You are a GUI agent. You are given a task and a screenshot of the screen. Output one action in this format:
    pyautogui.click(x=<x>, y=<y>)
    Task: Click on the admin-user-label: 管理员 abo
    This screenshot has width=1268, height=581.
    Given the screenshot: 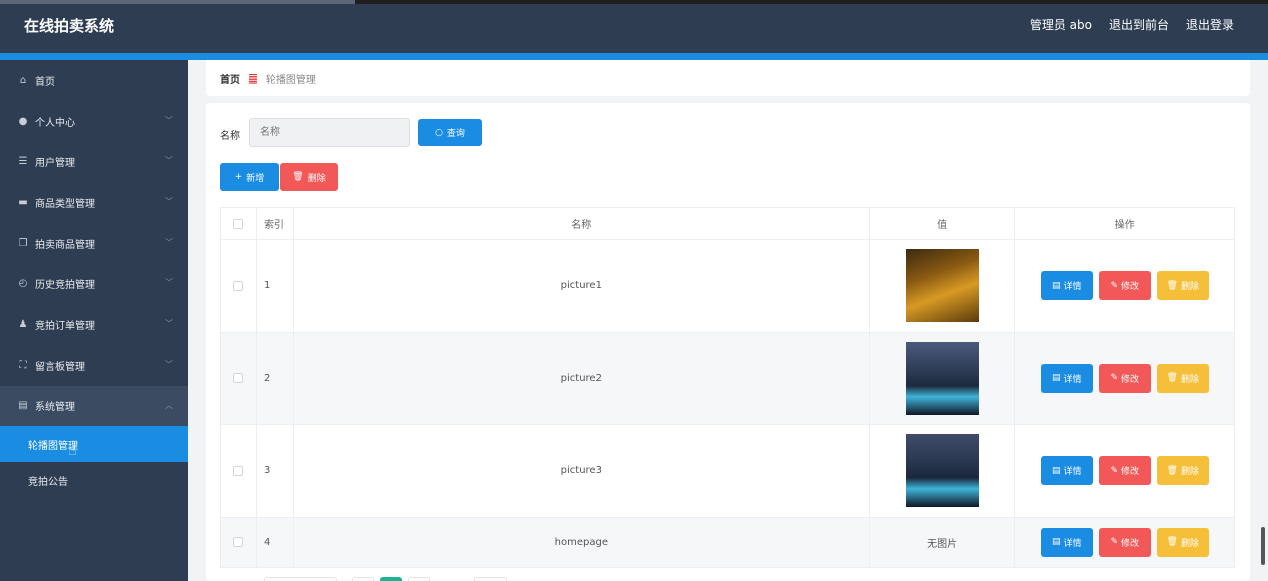 What is the action you would take?
    pyautogui.click(x=1060, y=25)
    